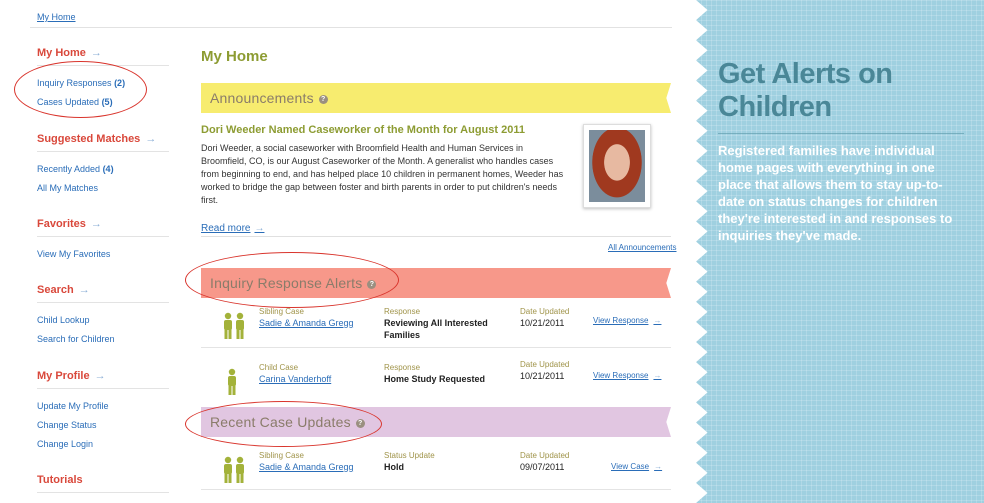 The image size is (984, 503). I want to click on sidebar-heading-favorites: Favorites →, so click(103, 224).